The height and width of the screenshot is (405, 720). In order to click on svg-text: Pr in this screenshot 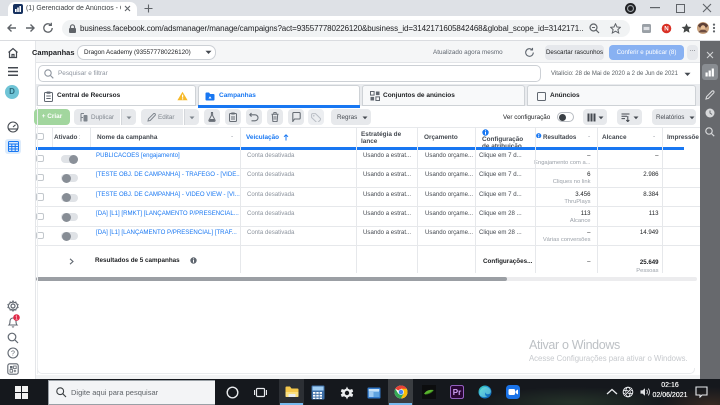, I will do `click(457, 392)`.